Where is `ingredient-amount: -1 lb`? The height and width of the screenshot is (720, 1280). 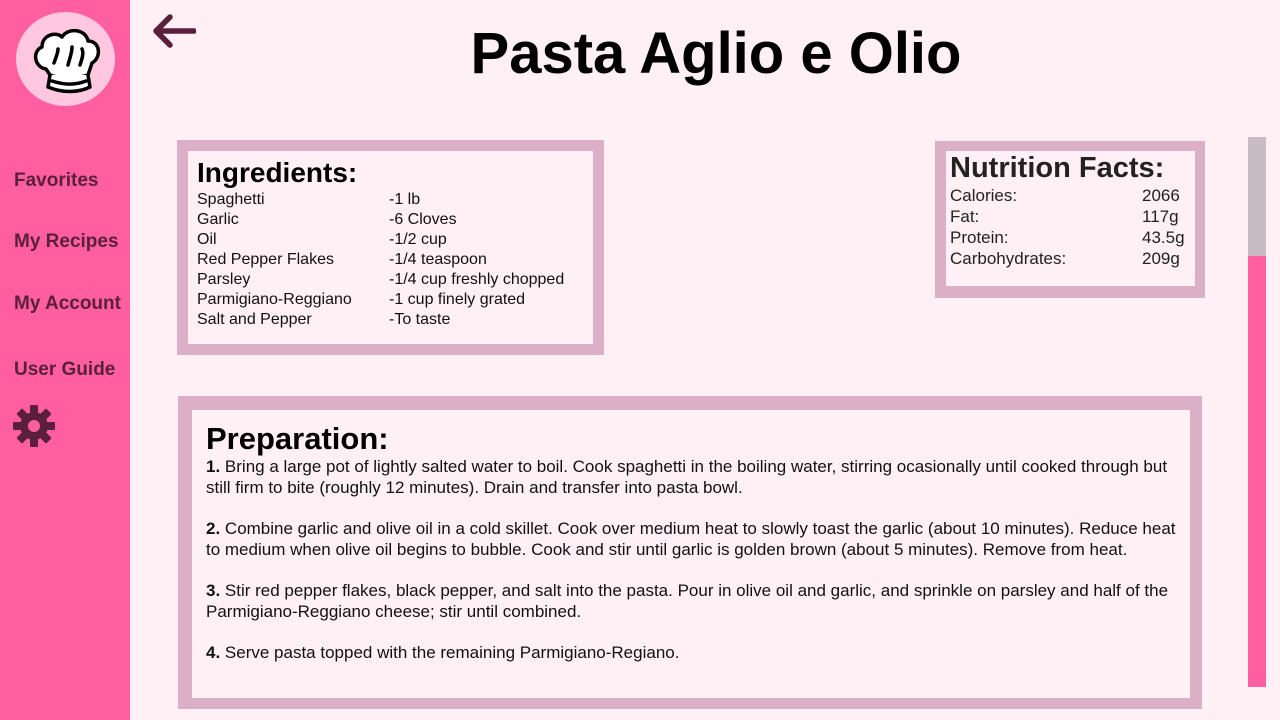 ingredient-amount: -1 lb is located at coordinates (405, 199).